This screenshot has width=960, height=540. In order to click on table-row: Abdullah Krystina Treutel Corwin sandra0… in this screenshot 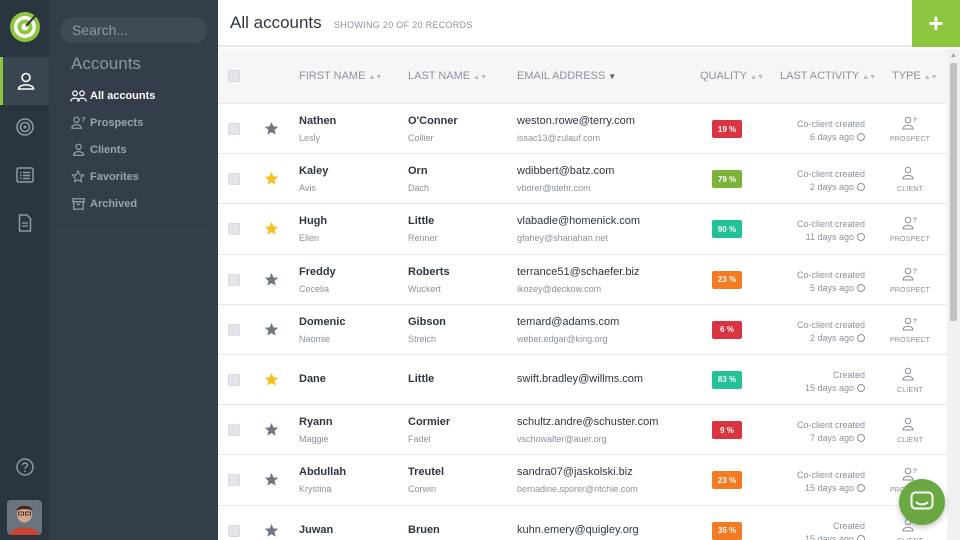, I will do `click(582, 480)`.